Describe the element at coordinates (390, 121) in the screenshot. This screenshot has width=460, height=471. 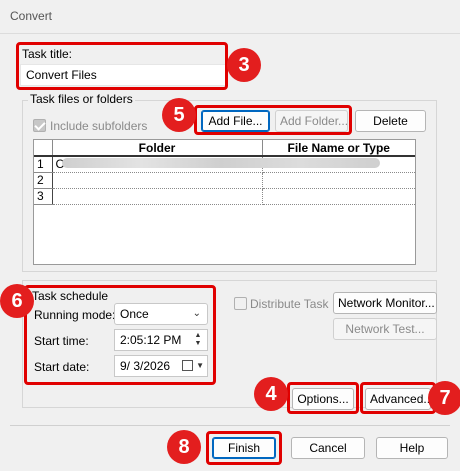
I see `delete-button: Delete` at that location.